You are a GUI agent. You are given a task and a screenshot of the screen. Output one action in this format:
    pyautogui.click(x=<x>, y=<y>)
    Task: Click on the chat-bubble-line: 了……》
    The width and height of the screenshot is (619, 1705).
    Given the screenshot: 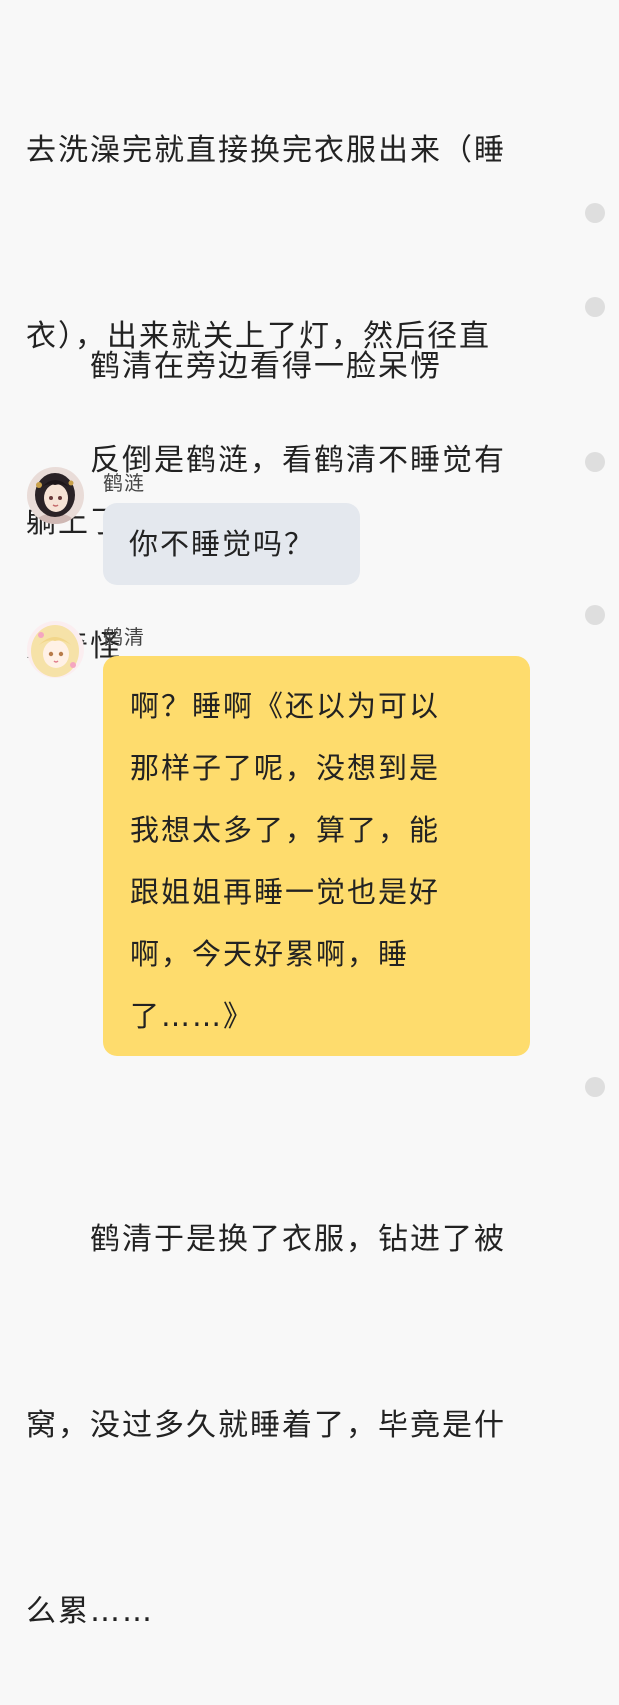 What is the action you would take?
    pyautogui.click(x=192, y=1016)
    